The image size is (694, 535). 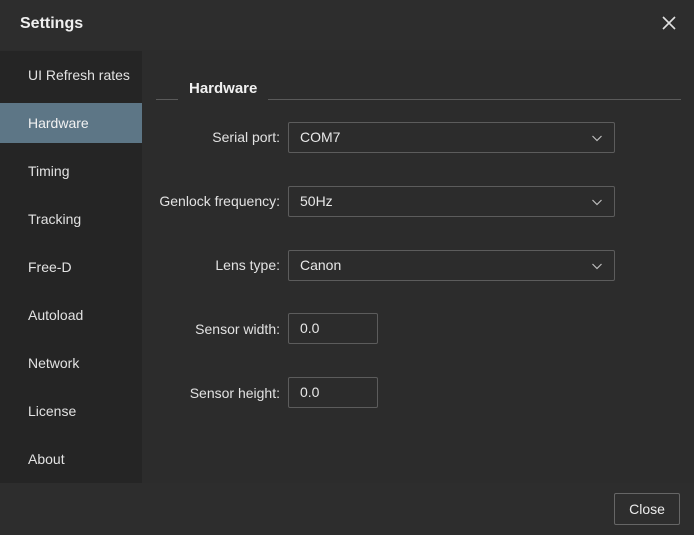 I want to click on dialog-title: Settings, so click(x=52, y=23).